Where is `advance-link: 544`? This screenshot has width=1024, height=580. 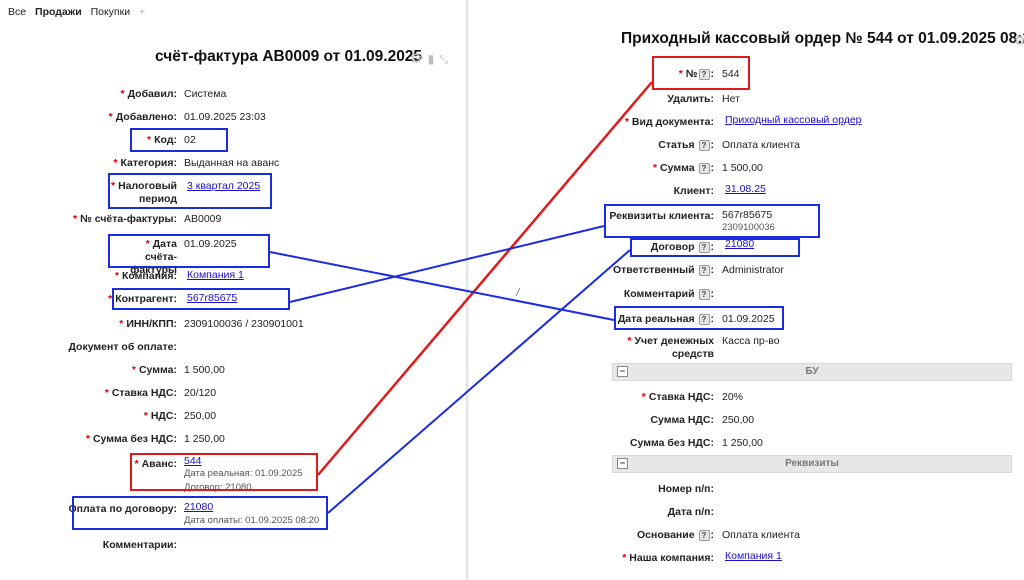 advance-link: 544 is located at coordinates (193, 461).